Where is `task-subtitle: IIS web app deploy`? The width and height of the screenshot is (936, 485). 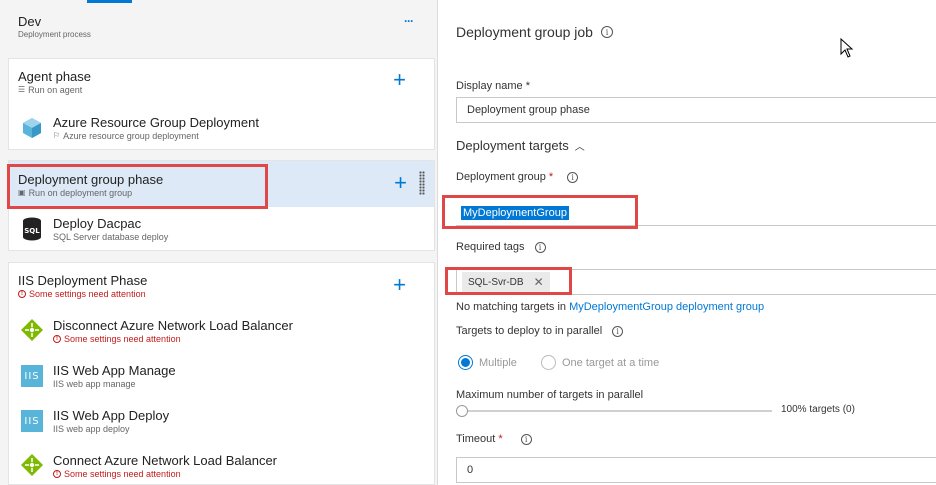
task-subtitle: IIS web app deploy is located at coordinates (91, 429).